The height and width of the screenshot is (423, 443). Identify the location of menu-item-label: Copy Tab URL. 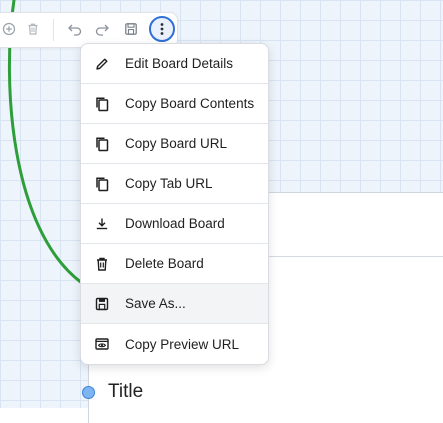
(169, 183).